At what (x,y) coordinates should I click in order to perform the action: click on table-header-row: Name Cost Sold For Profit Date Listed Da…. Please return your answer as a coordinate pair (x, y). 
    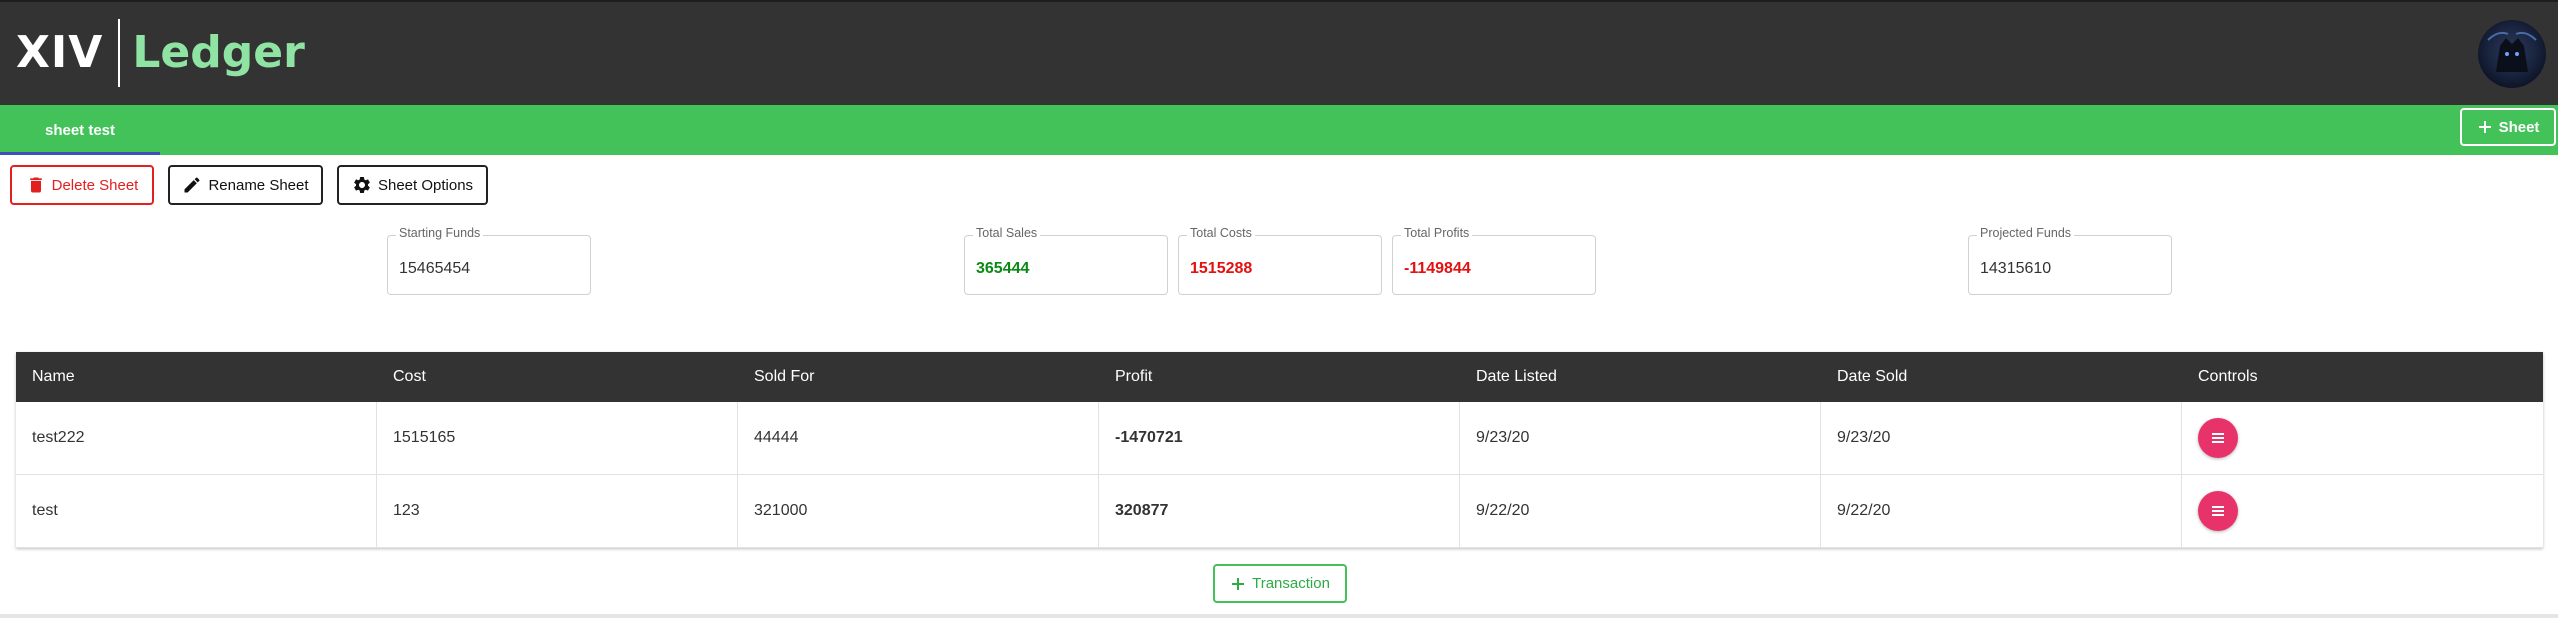
    Looking at the image, I should click on (1279, 377).